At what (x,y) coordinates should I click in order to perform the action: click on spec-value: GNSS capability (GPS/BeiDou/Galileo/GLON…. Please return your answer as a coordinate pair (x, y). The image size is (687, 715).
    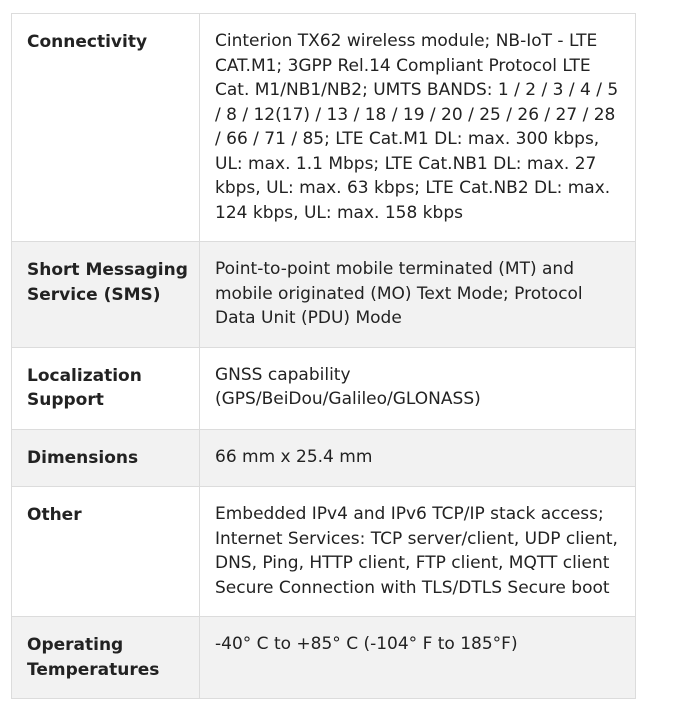
    Looking at the image, I should click on (417, 388).